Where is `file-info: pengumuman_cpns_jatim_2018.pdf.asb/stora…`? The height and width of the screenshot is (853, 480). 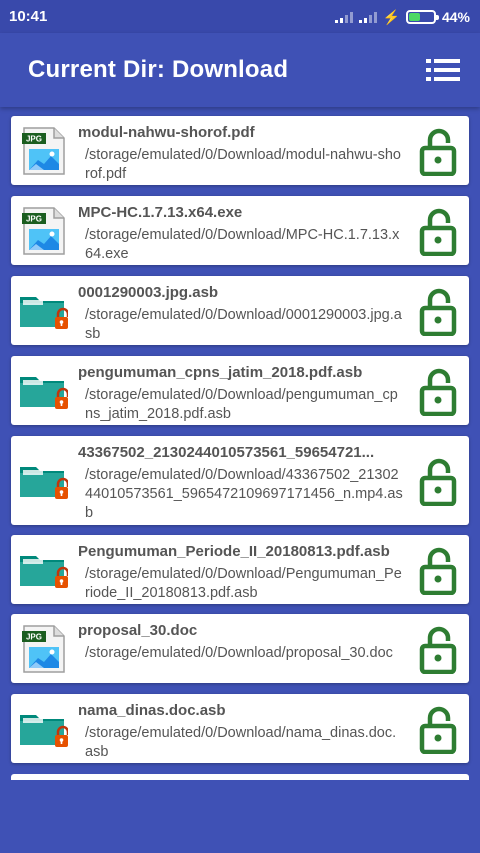 file-info: pengumuman_cpns_jatim_2018.pdf.asb/stora… is located at coordinates (239, 390).